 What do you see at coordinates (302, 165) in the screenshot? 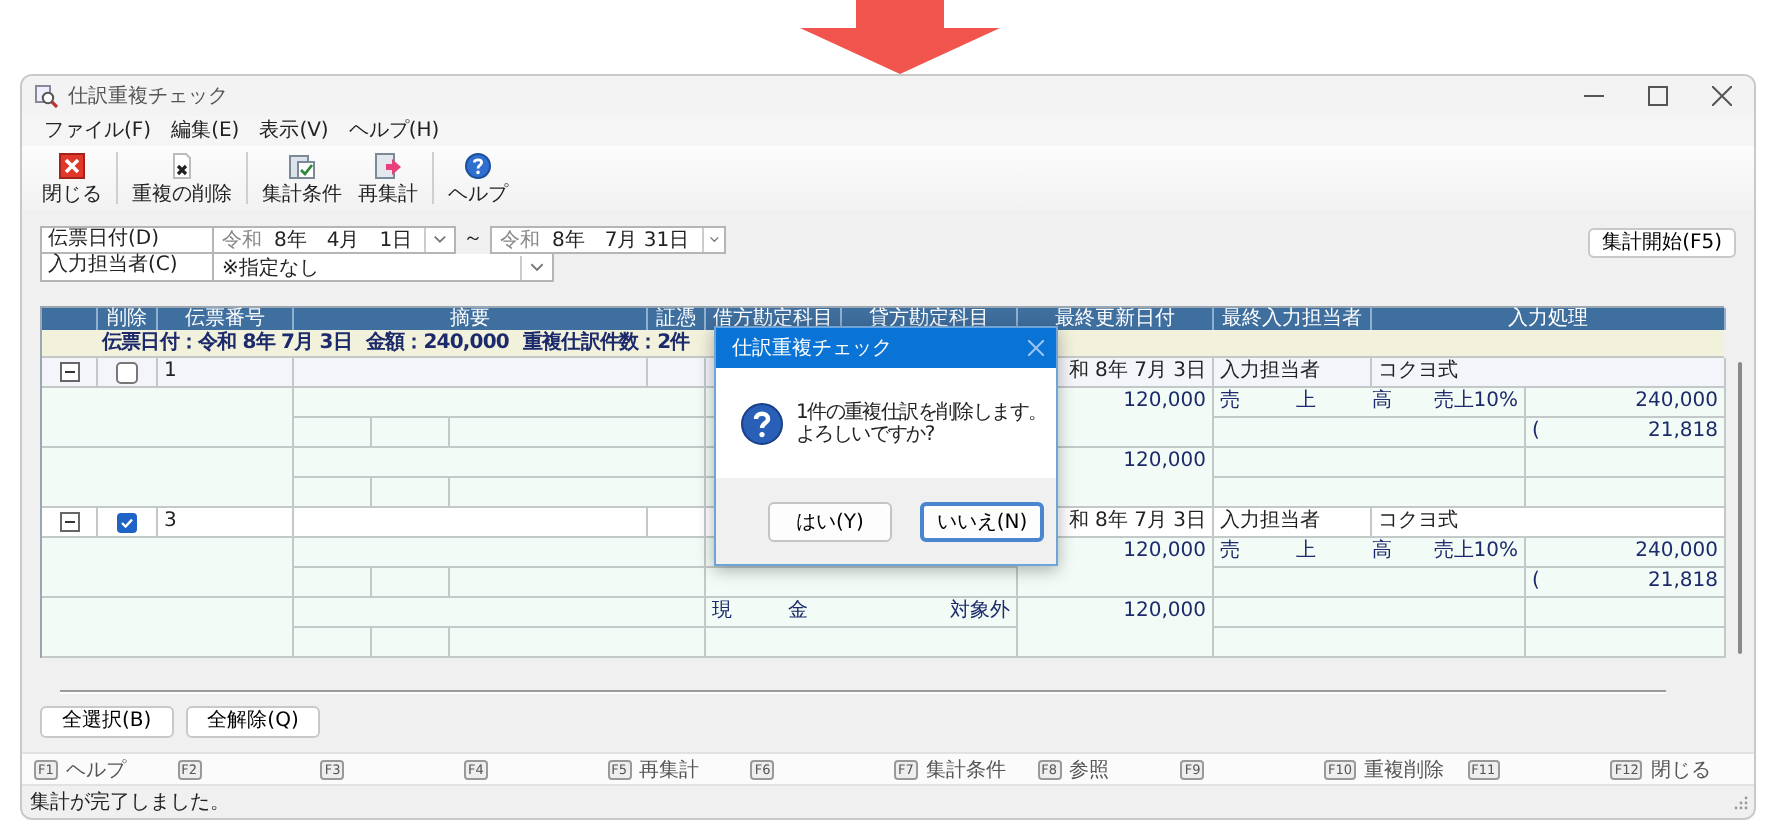
I see `checklist-icon` at bounding box center [302, 165].